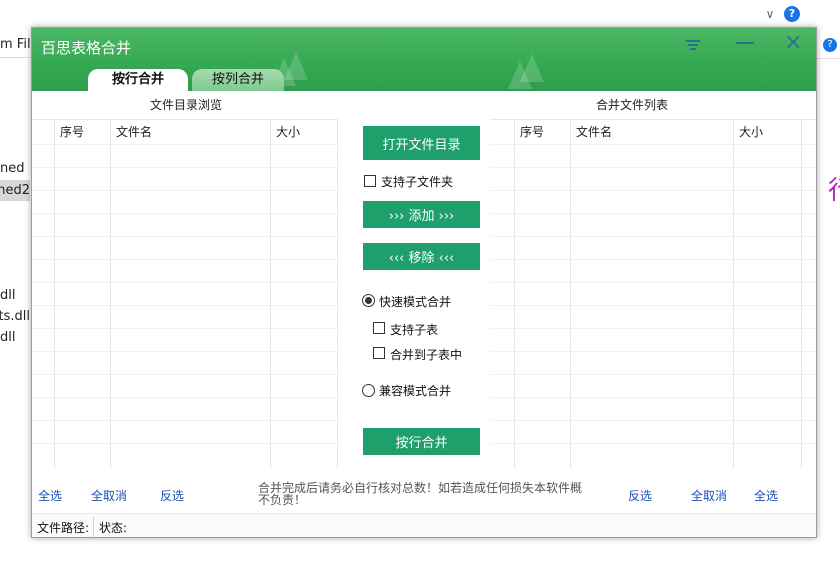 The width and height of the screenshot is (840, 562). I want to click on left-panel-caption: 文件目录浏览, so click(186, 105).